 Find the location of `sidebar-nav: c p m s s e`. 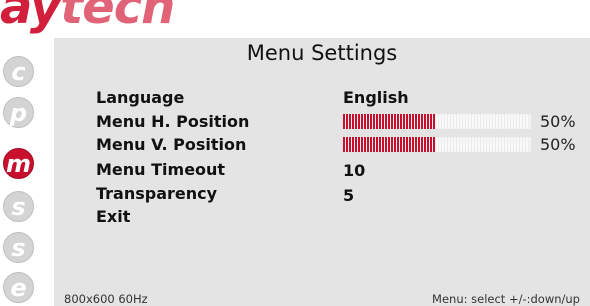

sidebar-nav: c p m s s e is located at coordinates (24, 178).